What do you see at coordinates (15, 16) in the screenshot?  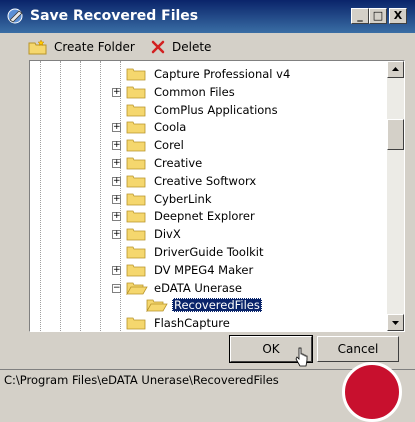 I see `app-icon` at bounding box center [15, 16].